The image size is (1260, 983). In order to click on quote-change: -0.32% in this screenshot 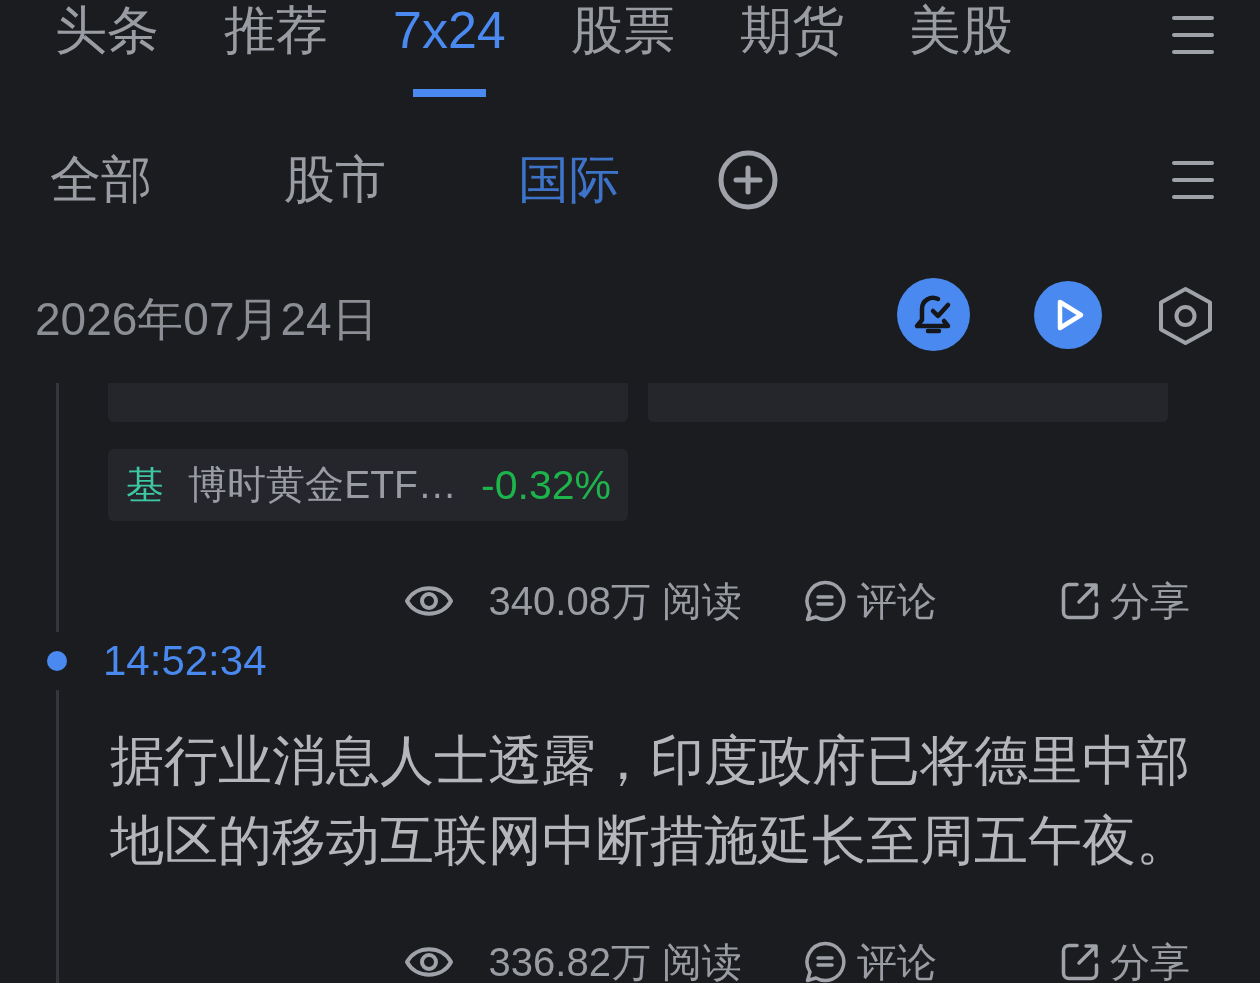, I will do `click(546, 485)`.